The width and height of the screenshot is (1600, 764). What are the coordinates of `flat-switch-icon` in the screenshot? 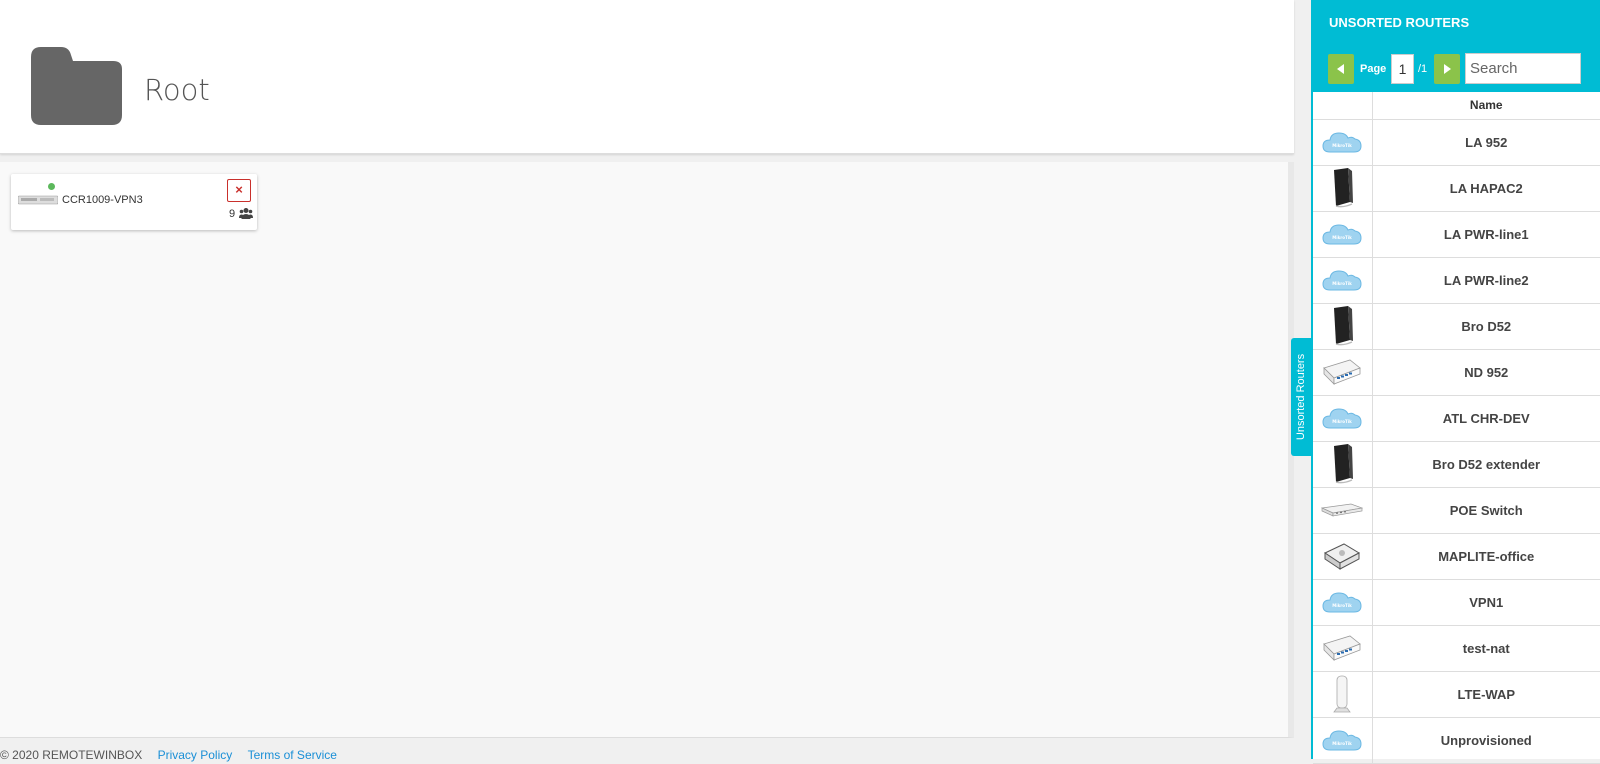 It's located at (1342, 510).